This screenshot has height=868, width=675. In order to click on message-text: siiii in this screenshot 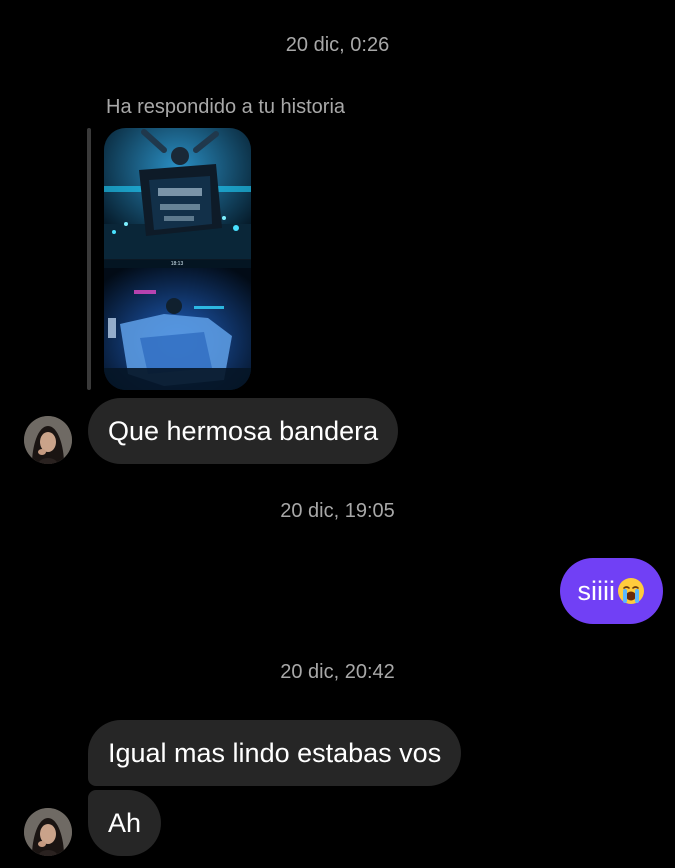, I will do `click(596, 591)`.